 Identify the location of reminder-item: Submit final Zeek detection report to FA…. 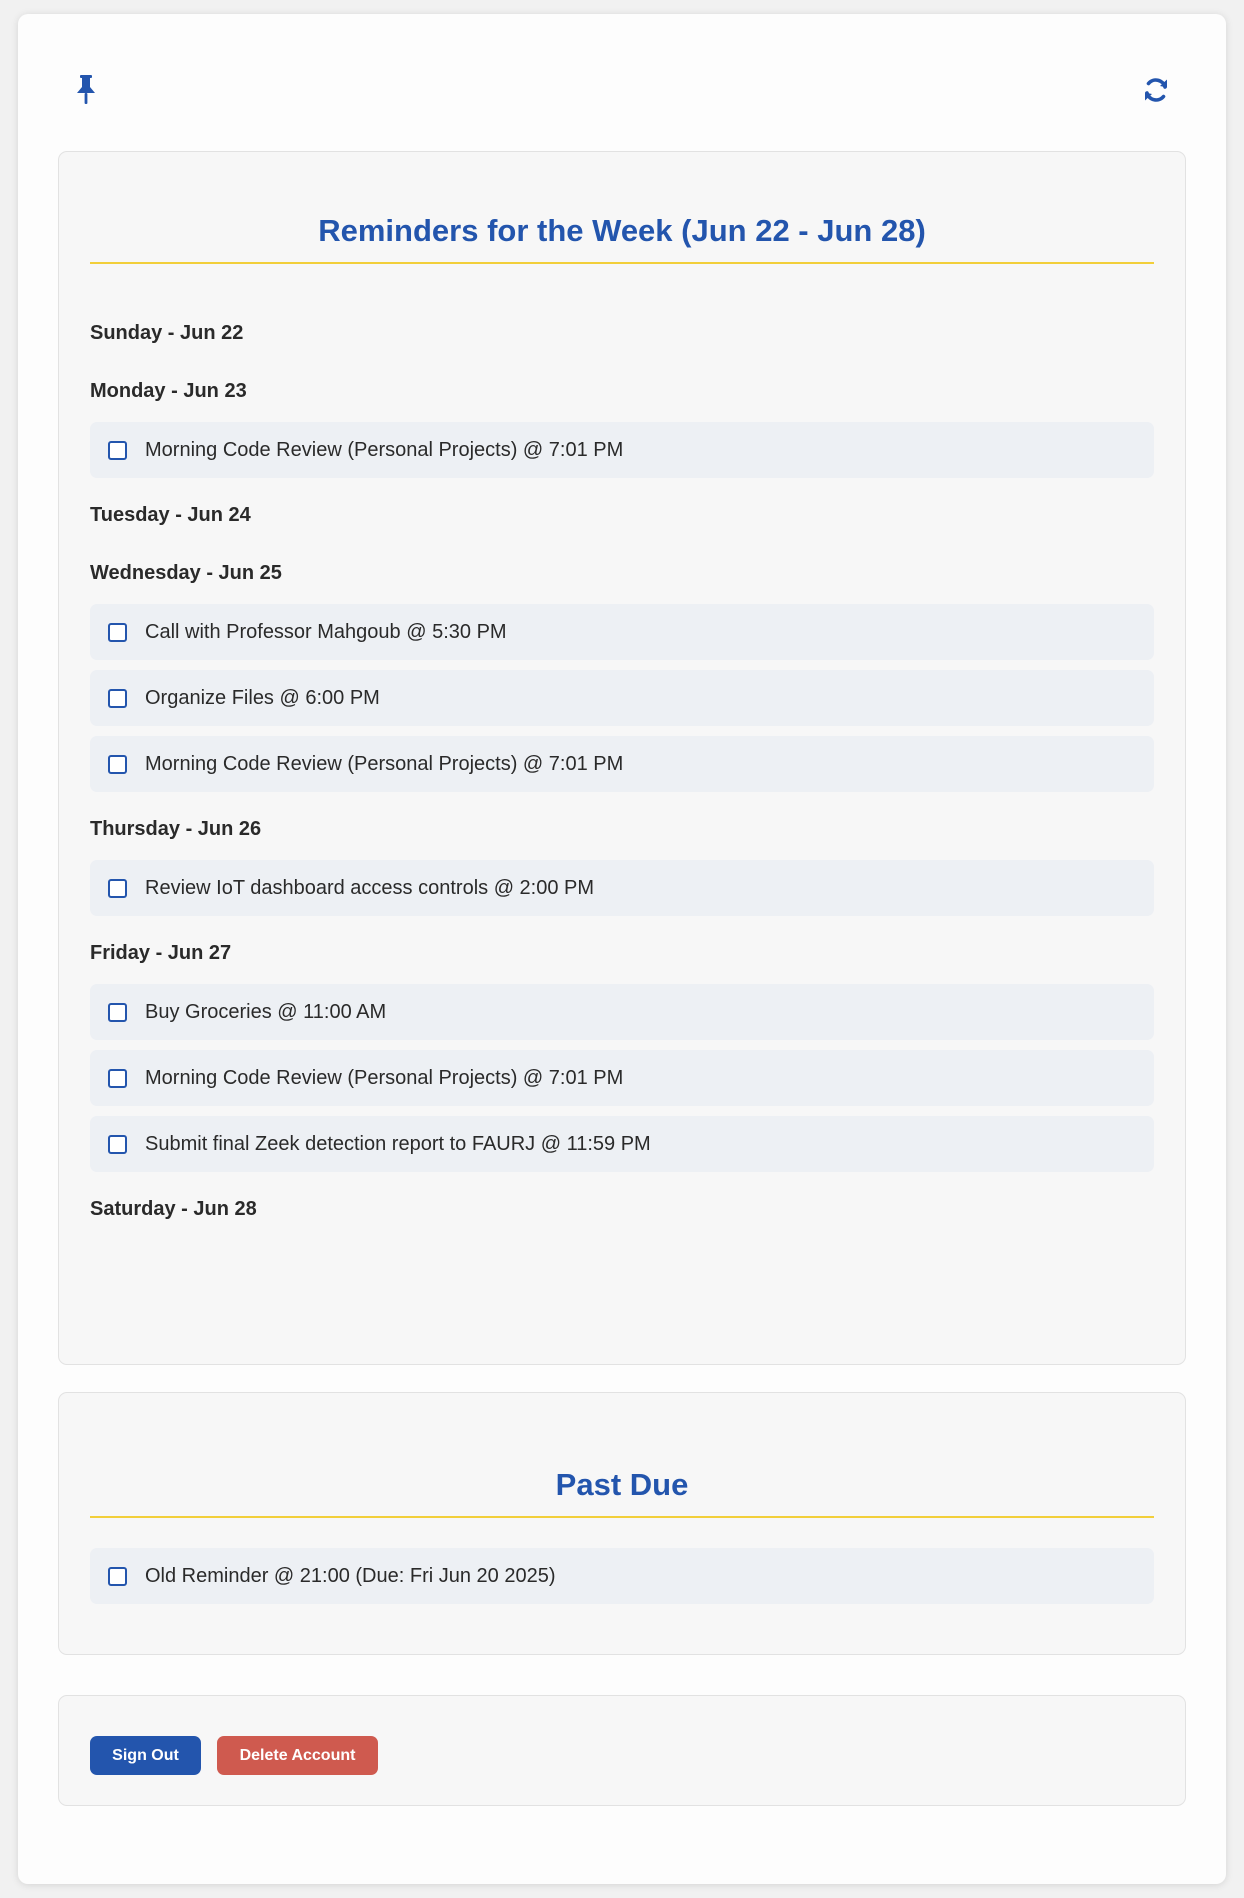
(622, 1144).